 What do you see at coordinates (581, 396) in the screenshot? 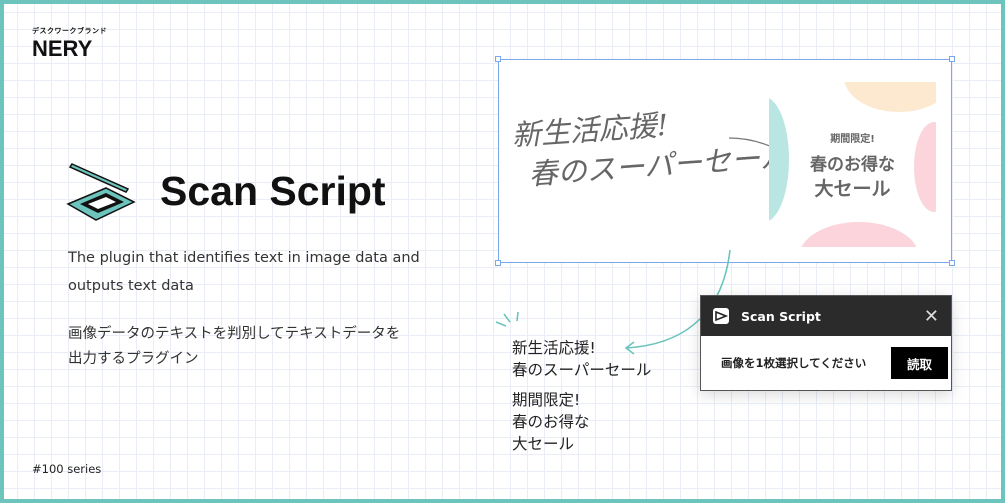
I see `output-text: 新生活応援! 春のスーパーセール 期間限定! 春のお得な 大セール` at bounding box center [581, 396].